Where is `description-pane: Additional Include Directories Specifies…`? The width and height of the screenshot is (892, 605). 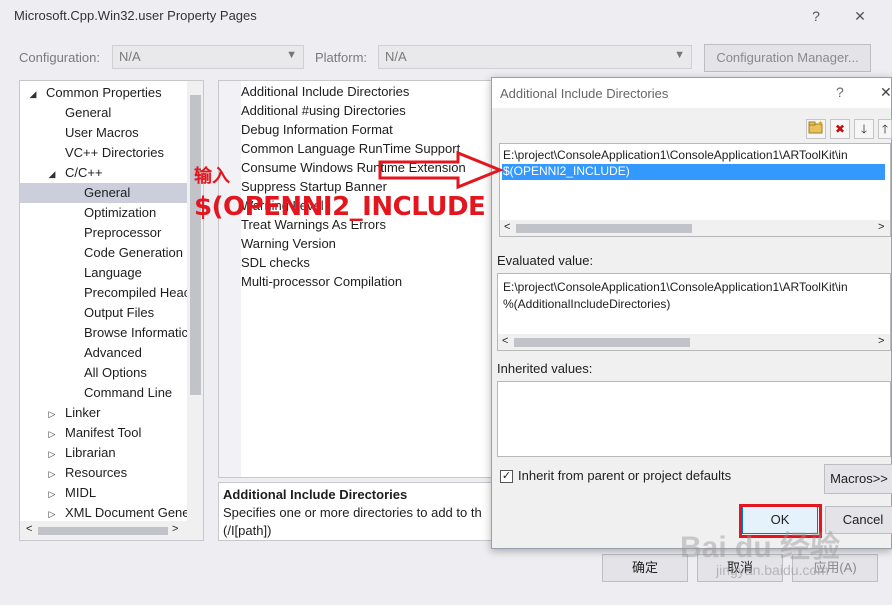
description-pane: Additional Include Directories Specifies… is located at coordinates (358, 511).